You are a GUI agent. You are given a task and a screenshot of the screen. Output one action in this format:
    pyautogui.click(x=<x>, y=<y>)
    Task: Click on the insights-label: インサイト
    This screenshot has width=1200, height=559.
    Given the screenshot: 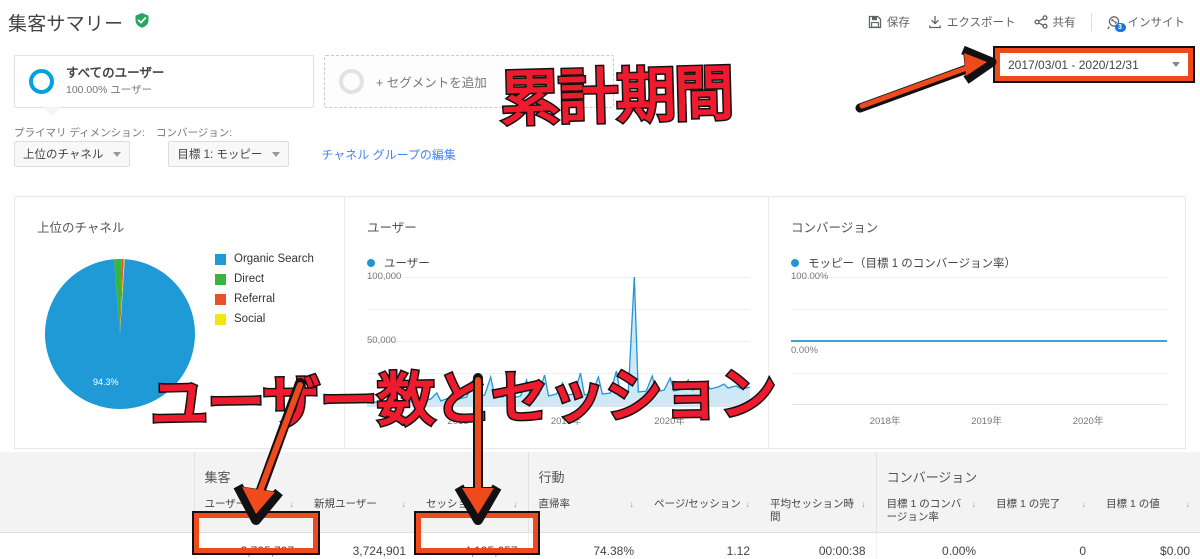 What is the action you would take?
    pyautogui.click(x=1156, y=23)
    